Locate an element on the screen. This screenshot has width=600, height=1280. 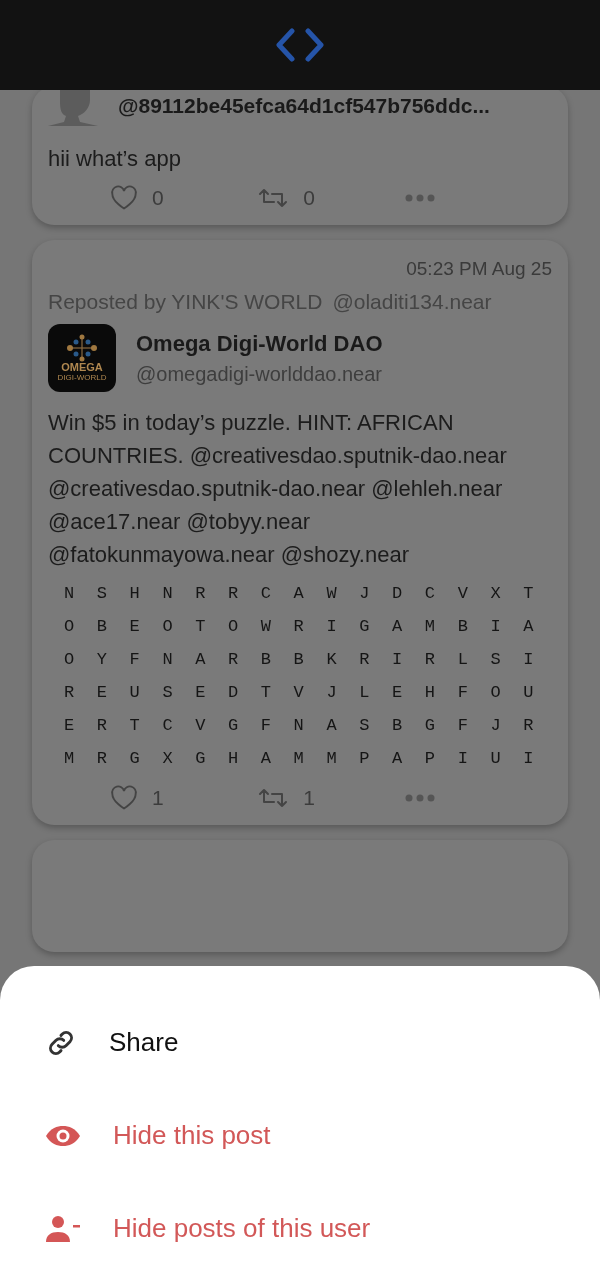
post-time: 05:23 PM Aug 25 is located at coordinates (479, 269).